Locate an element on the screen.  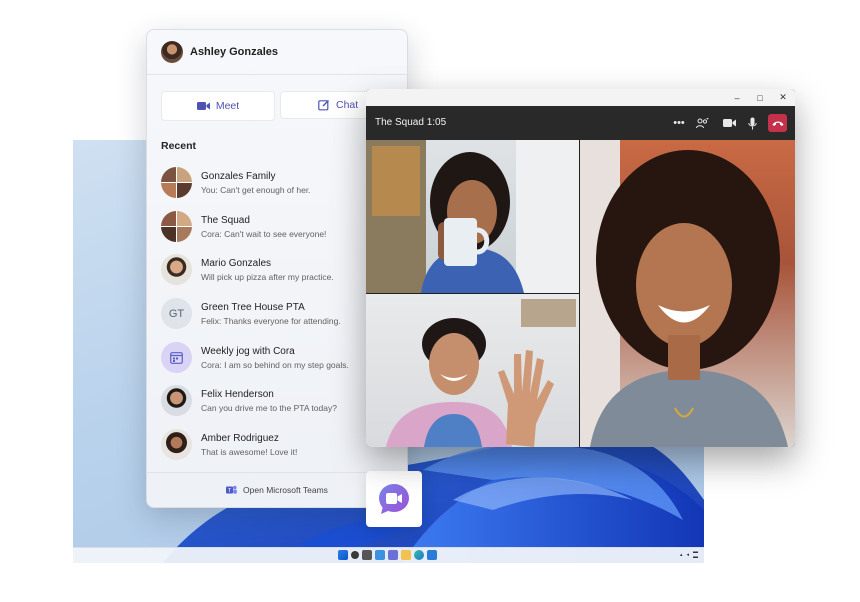
taskbar: ▴ ◂ ▬ ▬ is located at coordinates (388, 555).